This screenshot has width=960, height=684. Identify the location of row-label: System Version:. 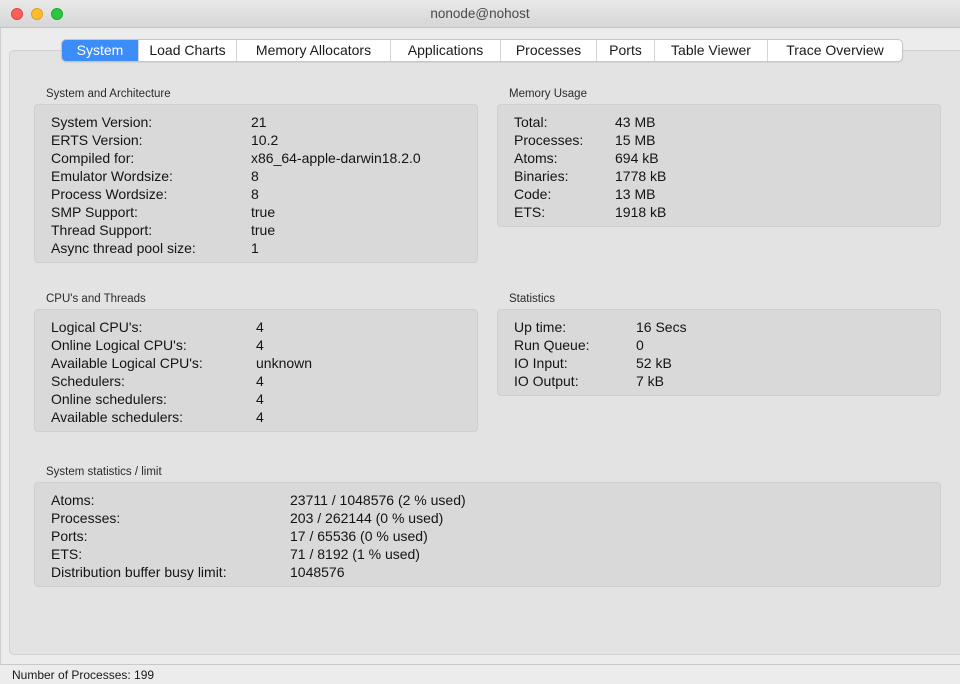
(102, 122).